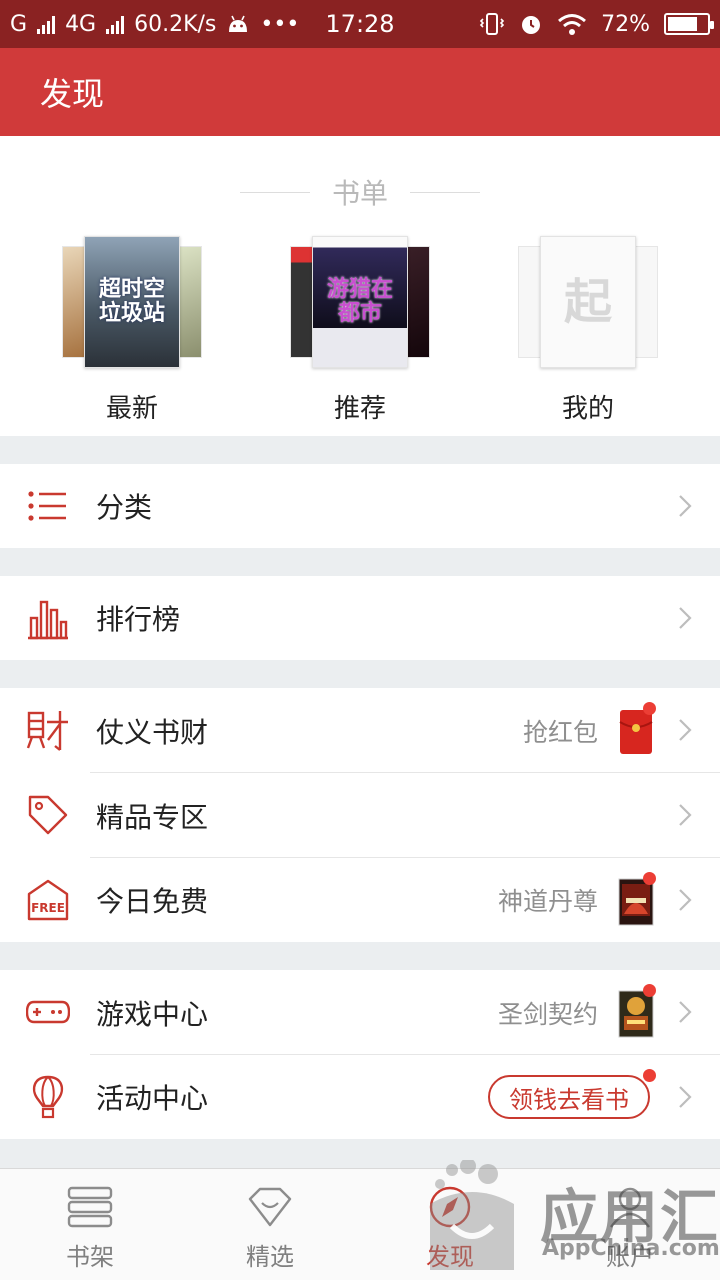 This screenshot has width=720, height=1280. I want to click on book-cover: 超时空垃圾站, so click(132, 302).